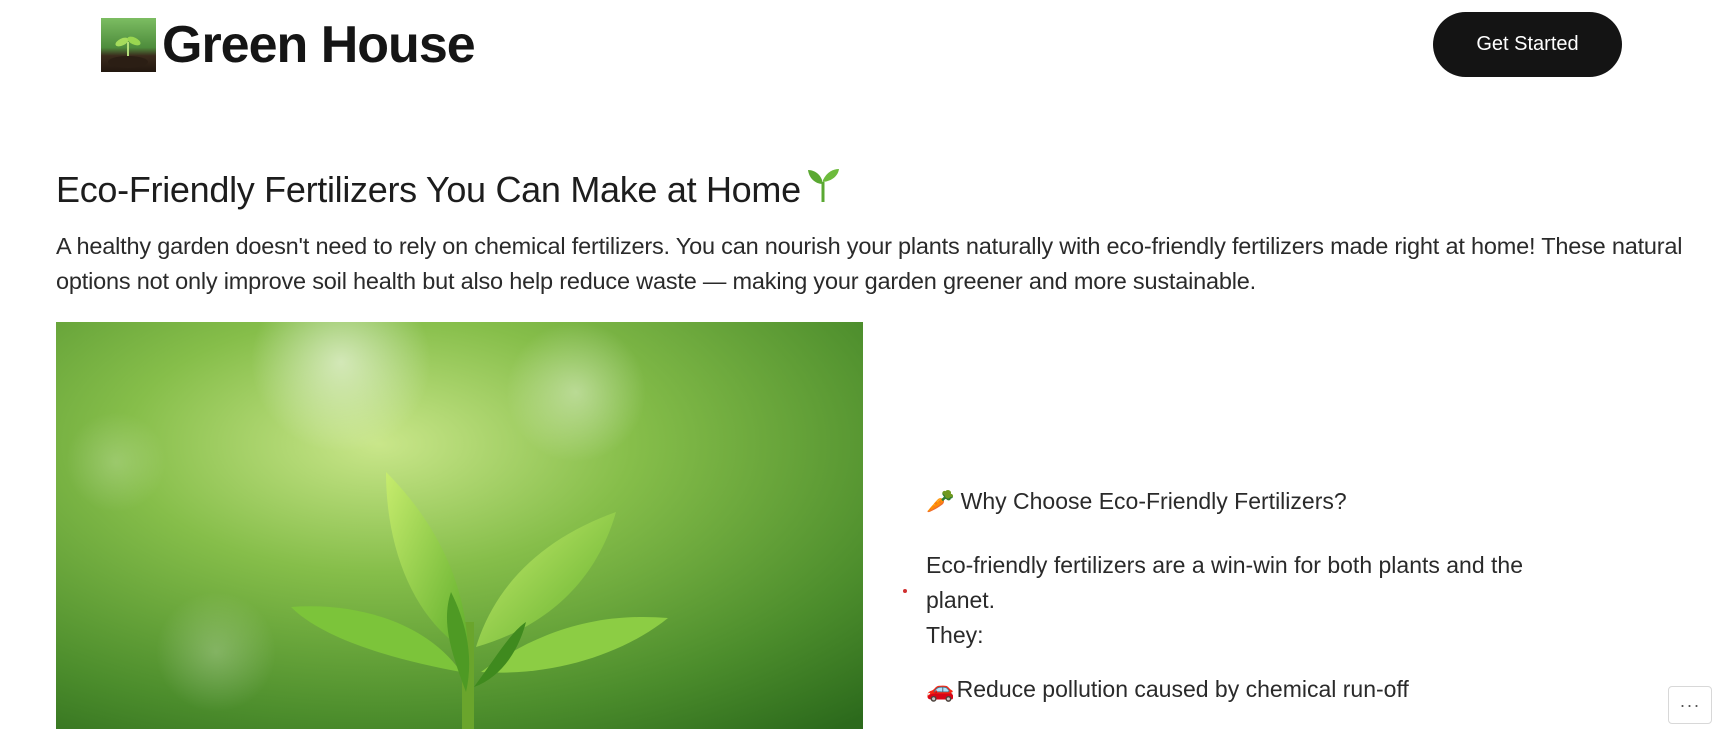 This screenshot has width=1716, height=729. I want to click on why-heading: 🥕 Why Choose Eco-Friendly Fertilizers?, so click(1276, 501).